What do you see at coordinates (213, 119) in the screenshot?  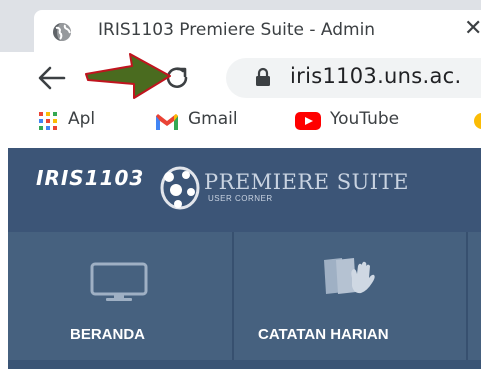 I see `bookmark-gmail: Gmail` at bounding box center [213, 119].